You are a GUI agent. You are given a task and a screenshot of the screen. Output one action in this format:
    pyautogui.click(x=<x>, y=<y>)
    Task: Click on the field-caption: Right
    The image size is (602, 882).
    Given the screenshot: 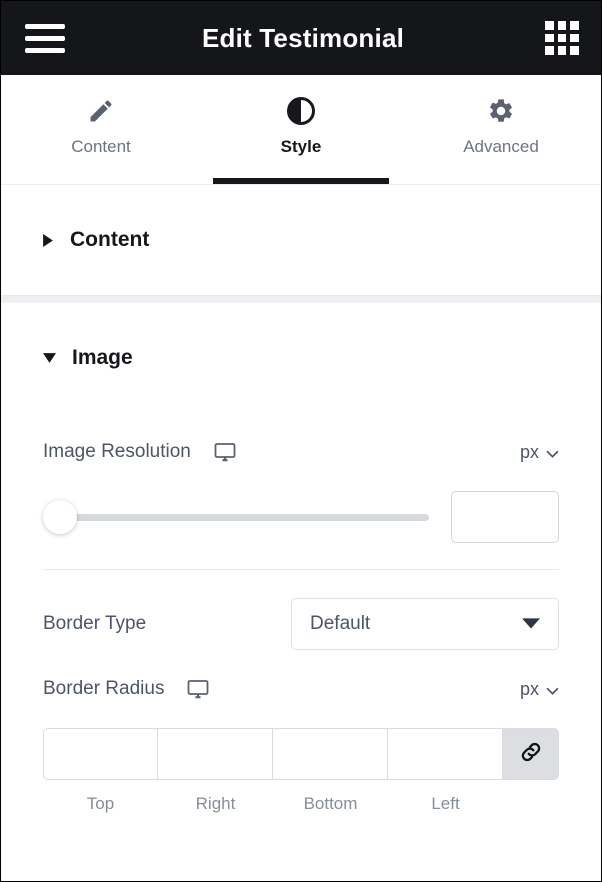 What is the action you would take?
    pyautogui.click(x=215, y=803)
    